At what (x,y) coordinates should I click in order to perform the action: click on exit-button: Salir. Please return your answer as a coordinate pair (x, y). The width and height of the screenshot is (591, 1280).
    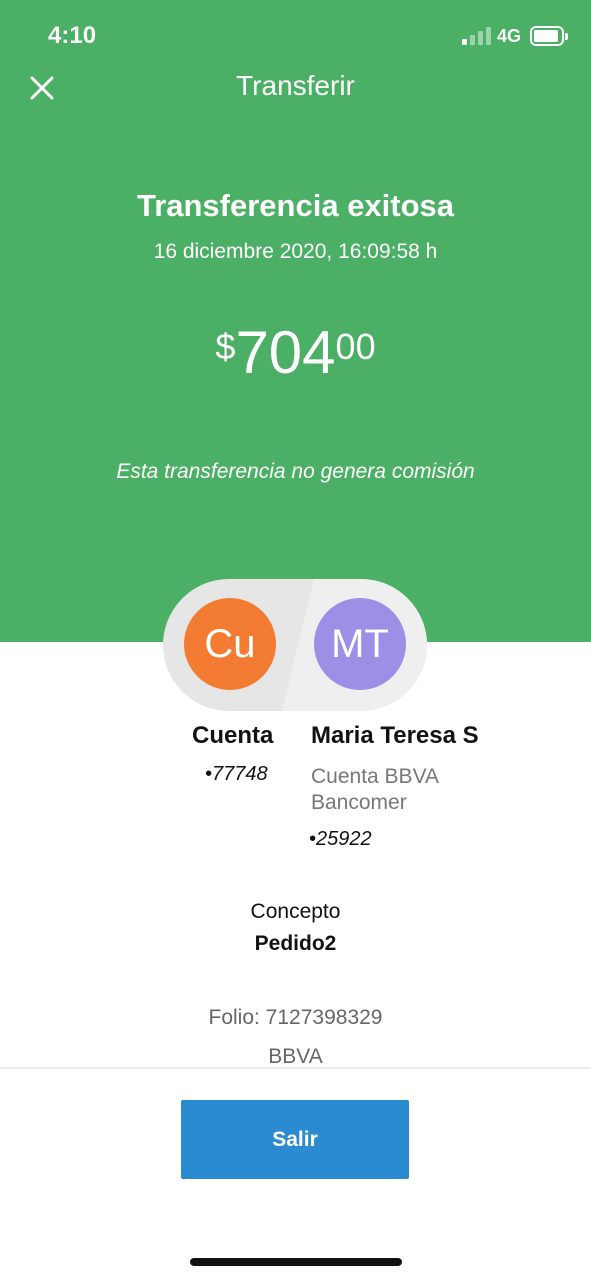
    Looking at the image, I should click on (295, 1139).